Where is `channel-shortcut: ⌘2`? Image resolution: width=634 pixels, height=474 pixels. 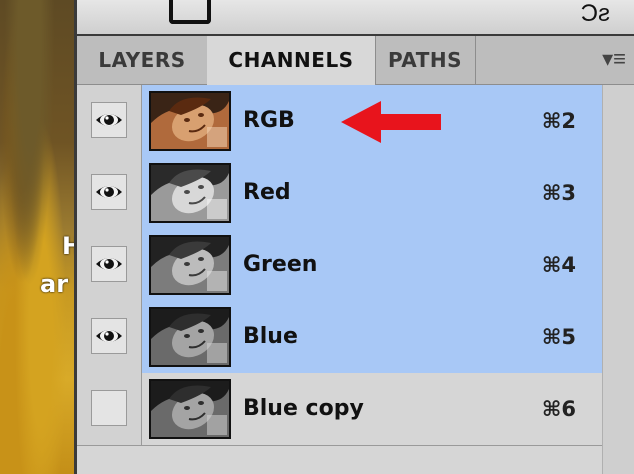
channel-shortcut: ⌘2 is located at coordinates (558, 121).